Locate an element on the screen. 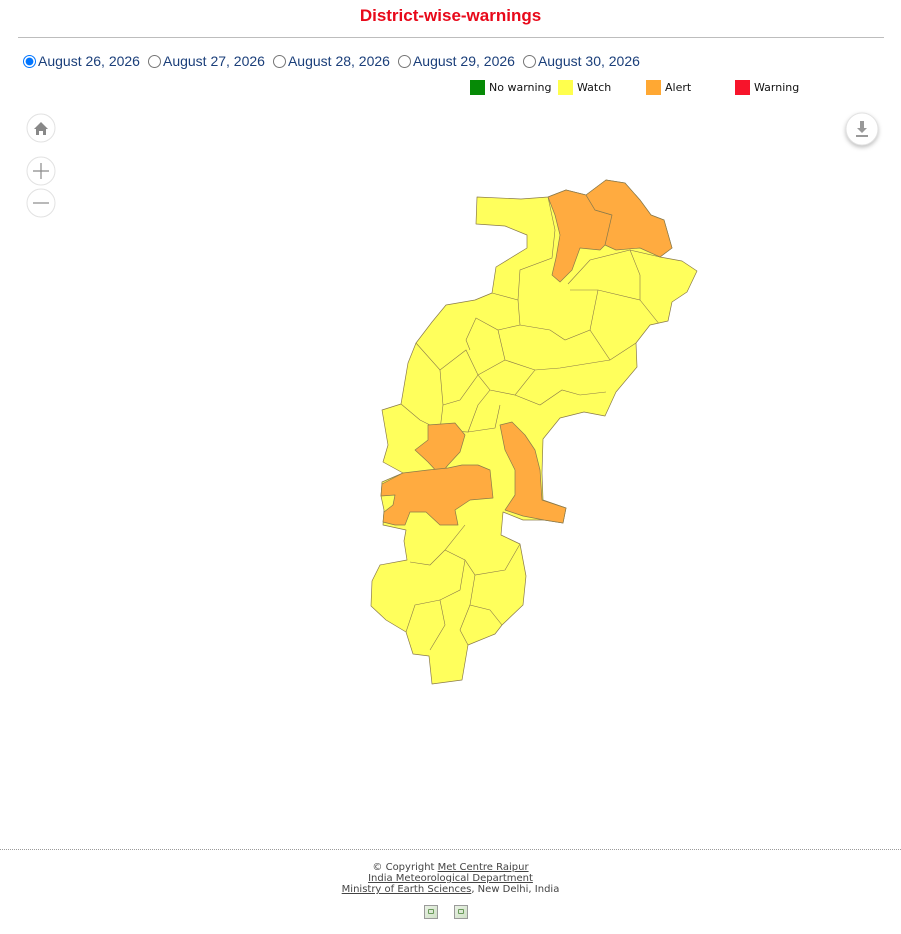 The image size is (901, 934). moes-link: Ministry of Earth Sciences is located at coordinates (407, 889).